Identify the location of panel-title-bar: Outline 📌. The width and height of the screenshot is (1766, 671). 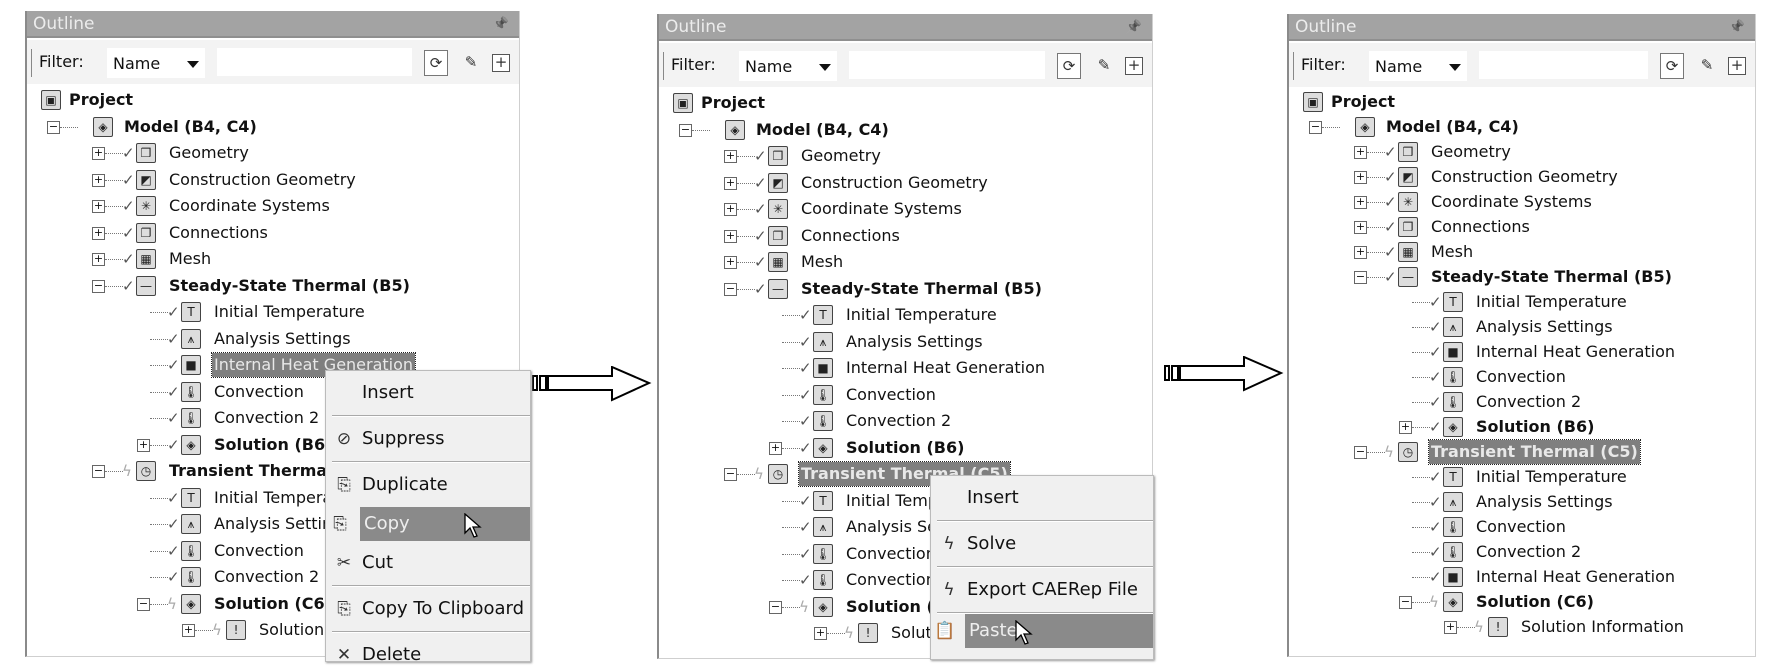
(905, 27).